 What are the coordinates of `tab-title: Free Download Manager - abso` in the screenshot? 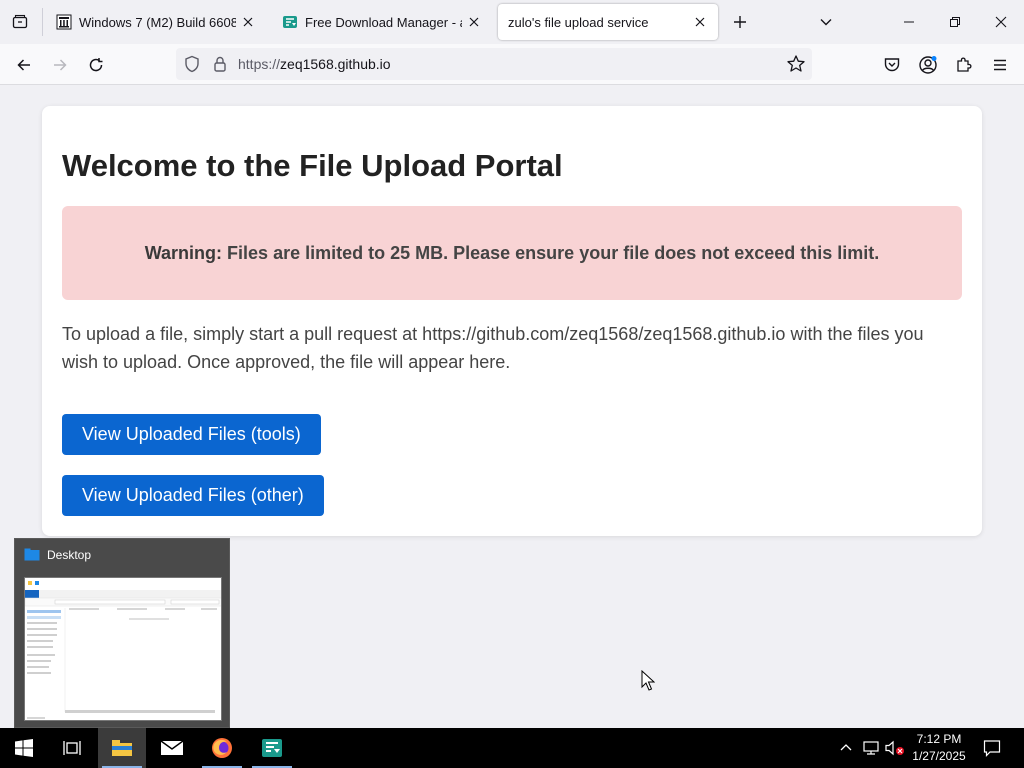 It's located at (383, 22).